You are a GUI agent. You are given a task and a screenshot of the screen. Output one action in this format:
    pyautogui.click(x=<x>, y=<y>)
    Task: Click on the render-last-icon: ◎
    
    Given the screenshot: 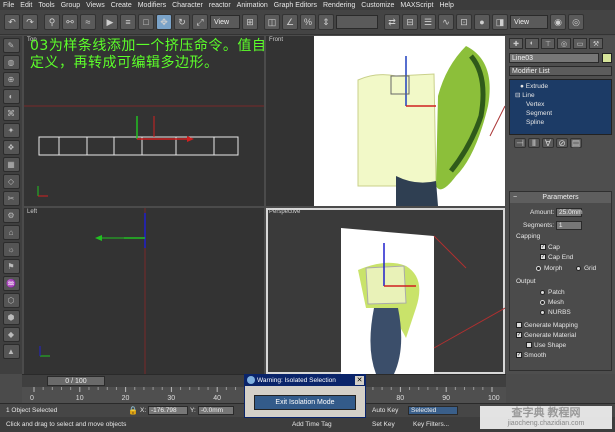 What is the action you would take?
    pyautogui.click(x=576, y=22)
    